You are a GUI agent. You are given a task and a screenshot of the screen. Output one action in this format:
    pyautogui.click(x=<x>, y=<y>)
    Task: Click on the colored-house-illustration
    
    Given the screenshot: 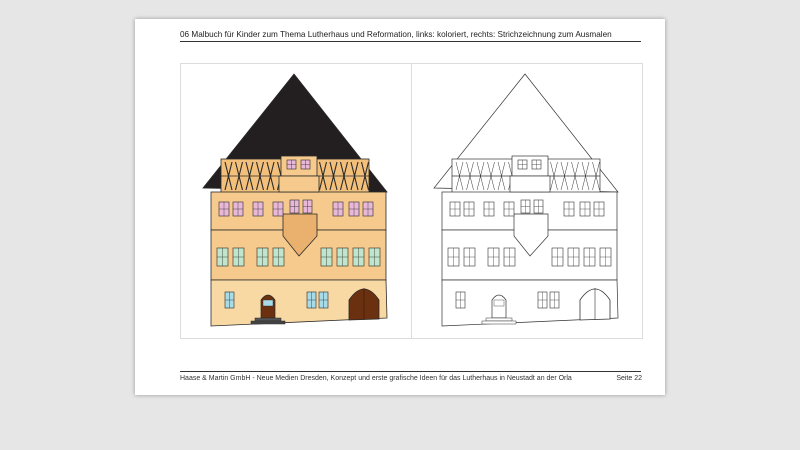 What is the action you would take?
    pyautogui.click(x=295, y=200)
    